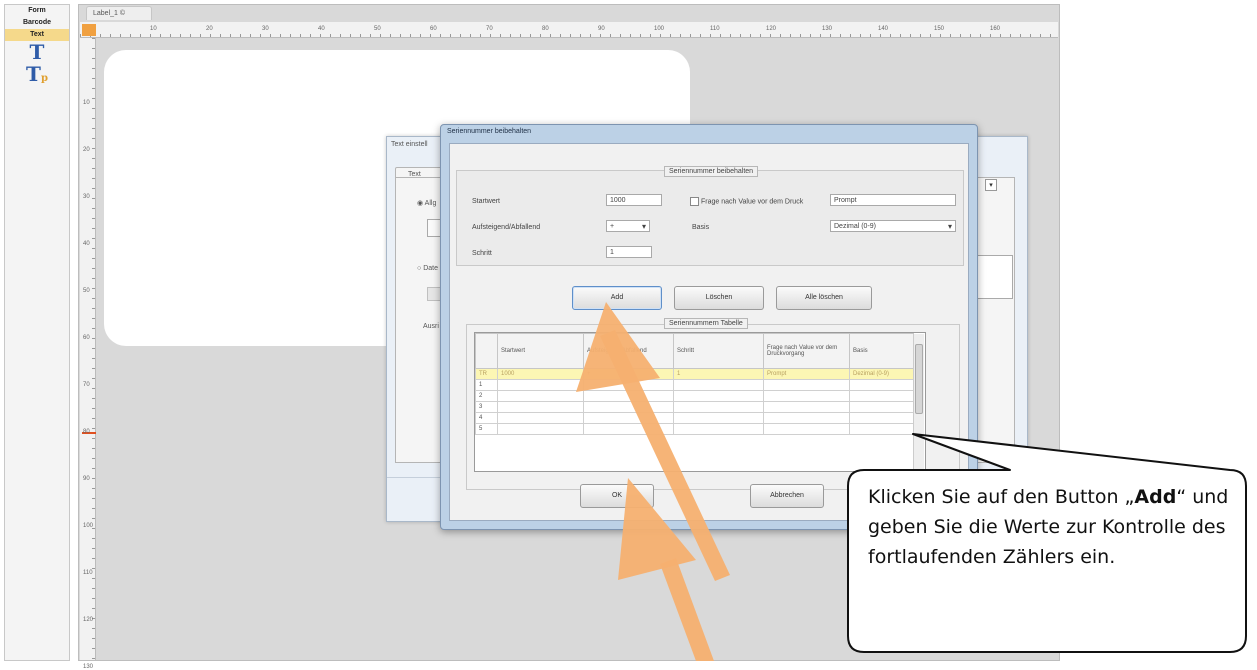  Describe the element at coordinates (569, 30) in the screenshot. I see `ruler-horizontal` at that location.